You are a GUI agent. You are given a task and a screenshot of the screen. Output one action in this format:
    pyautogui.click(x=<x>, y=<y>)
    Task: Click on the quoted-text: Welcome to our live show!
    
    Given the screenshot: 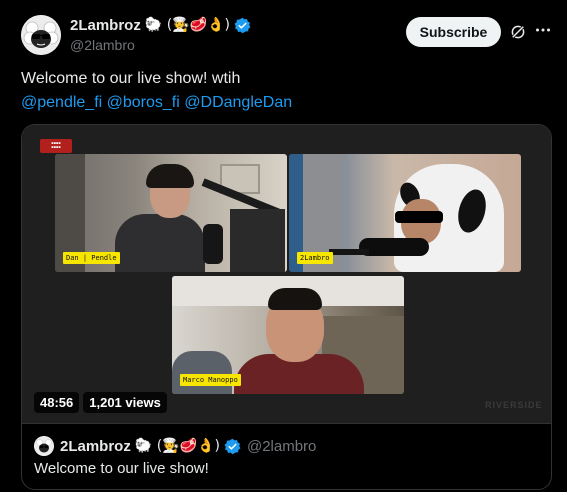 What is the action you would take?
    pyautogui.click(x=121, y=468)
    